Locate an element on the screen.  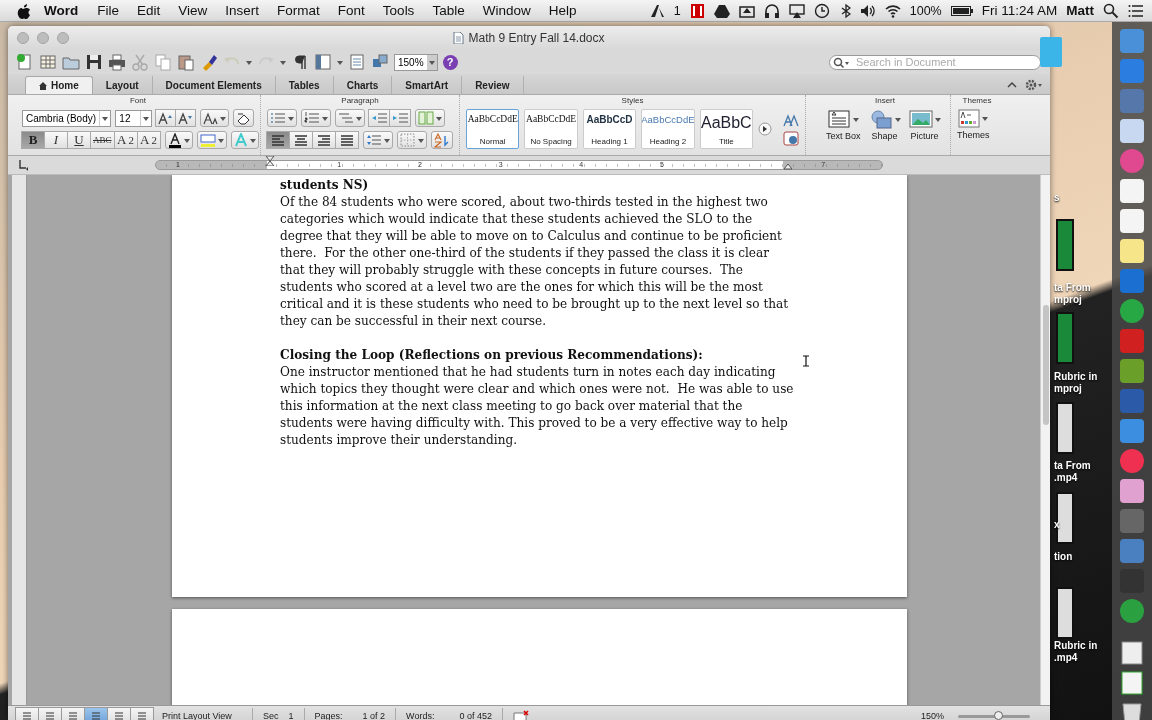
clear-formatting-button is located at coordinates (243, 118).